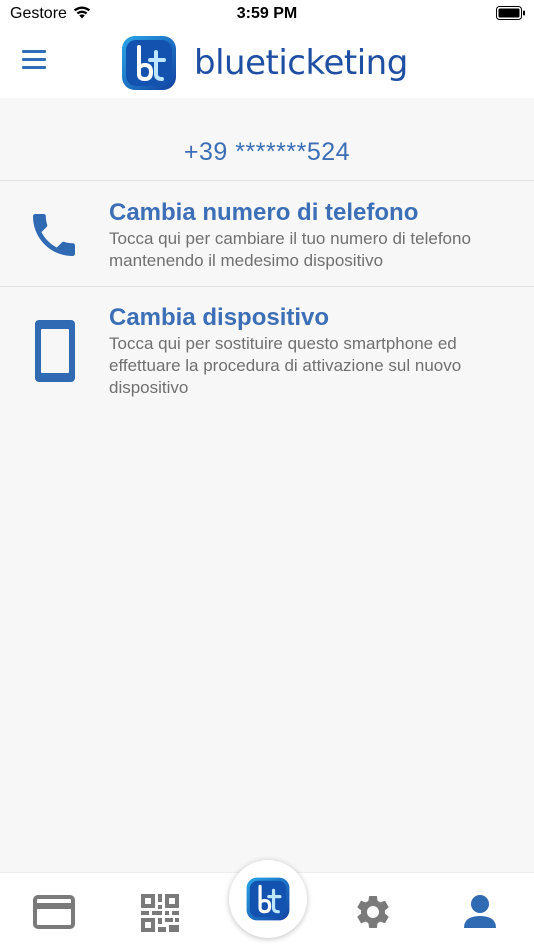 This screenshot has height=950, width=534. I want to click on blueticketing-logo-icon, so click(268, 899).